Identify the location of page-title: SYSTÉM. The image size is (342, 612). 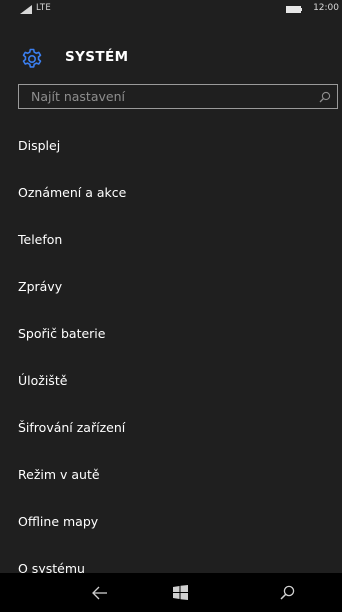
(97, 57).